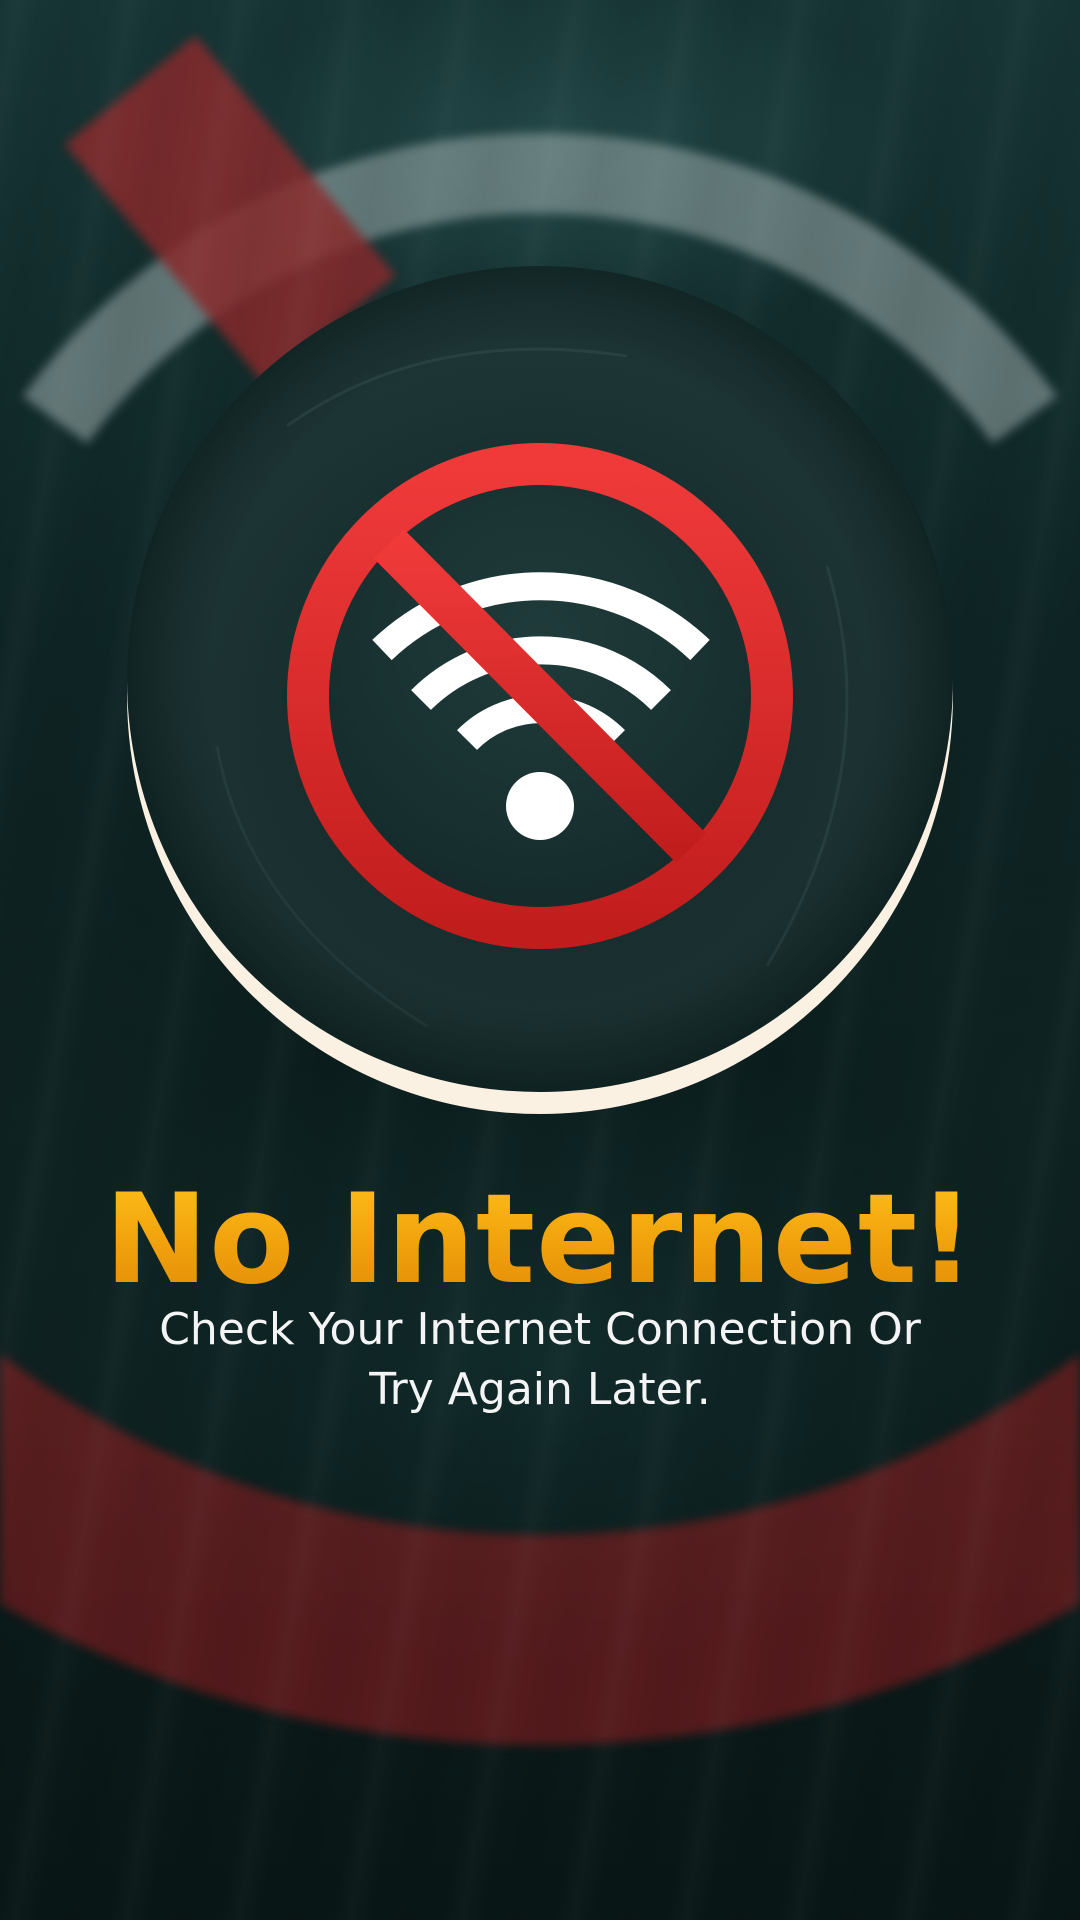 This screenshot has width=1080, height=1920. Describe the element at coordinates (540, 1240) in the screenshot. I see `page-title: No Internet!` at that location.